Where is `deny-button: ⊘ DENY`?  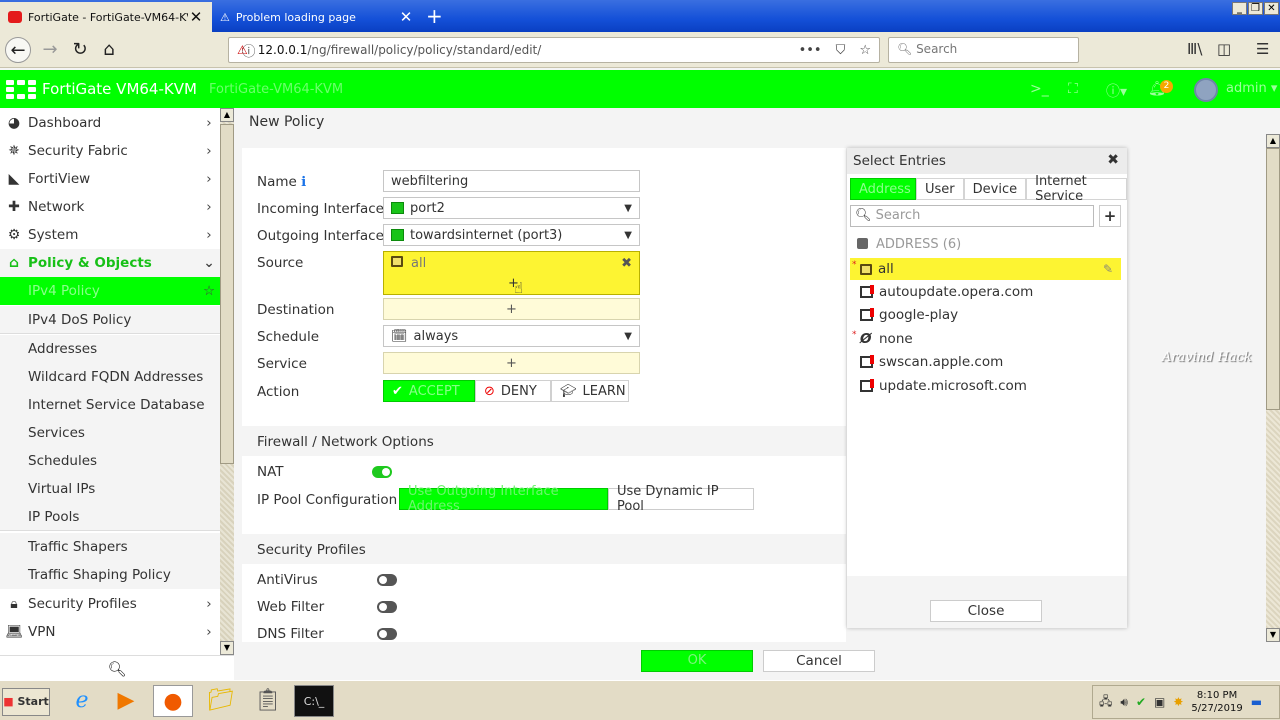
deny-button: ⊘ DENY is located at coordinates (513, 391).